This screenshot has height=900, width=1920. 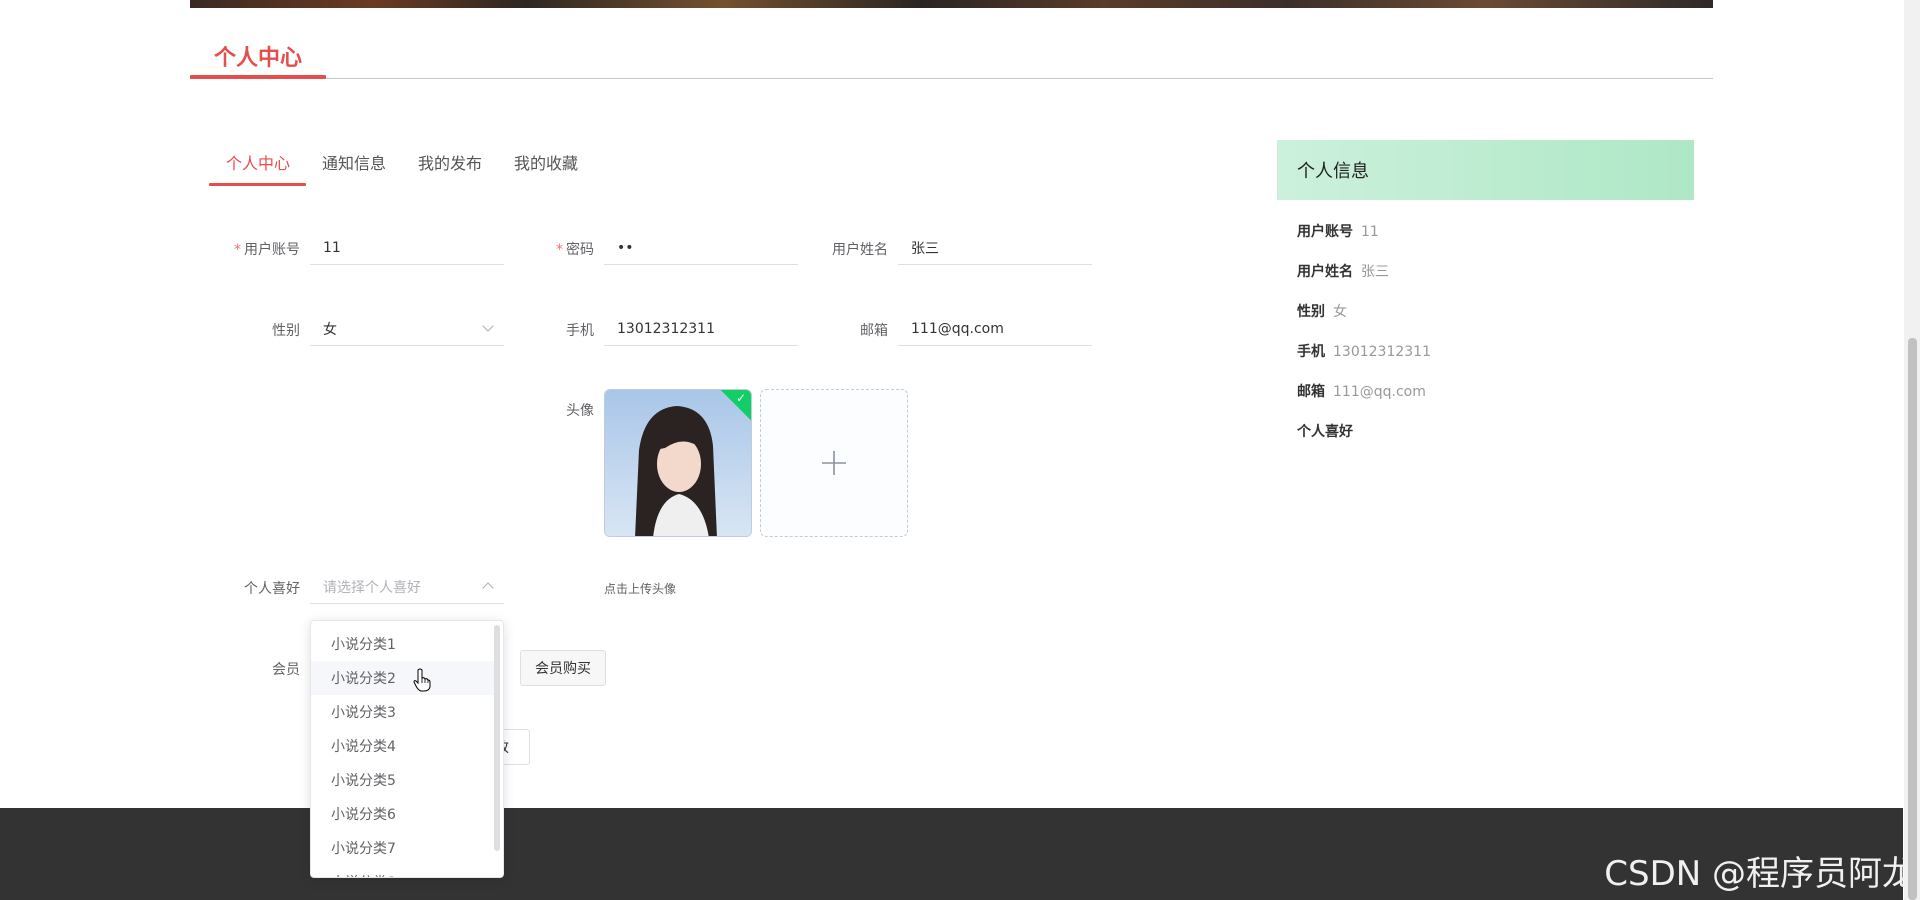 I want to click on gender-label: 性别, so click(x=286, y=331).